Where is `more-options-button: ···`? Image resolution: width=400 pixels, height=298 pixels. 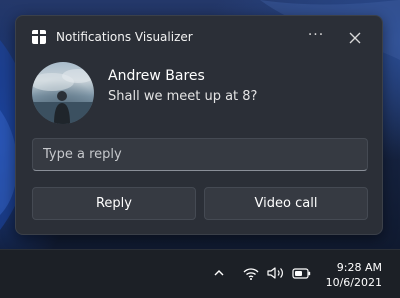 more-options-button: ··· is located at coordinates (316, 36).